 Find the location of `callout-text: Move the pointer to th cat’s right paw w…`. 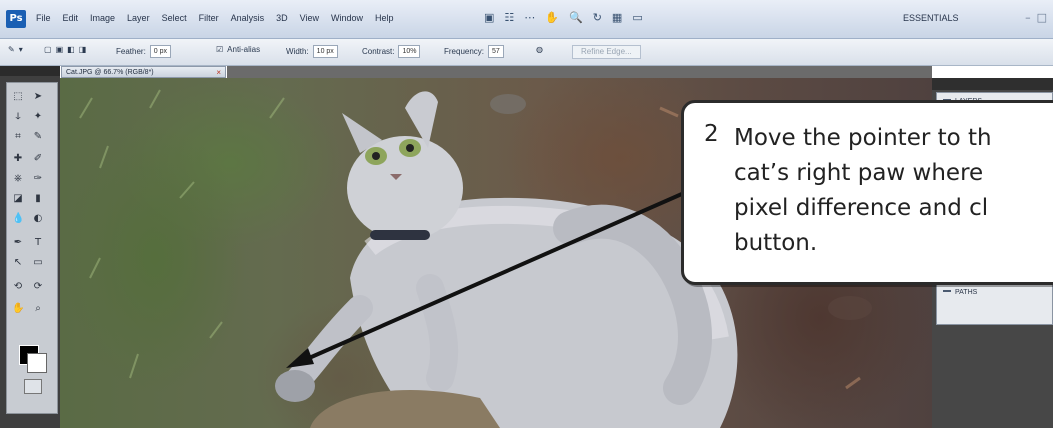

callout-text: Move the pointer to th cat’s right paw w… is located at coordinates (863, 191).